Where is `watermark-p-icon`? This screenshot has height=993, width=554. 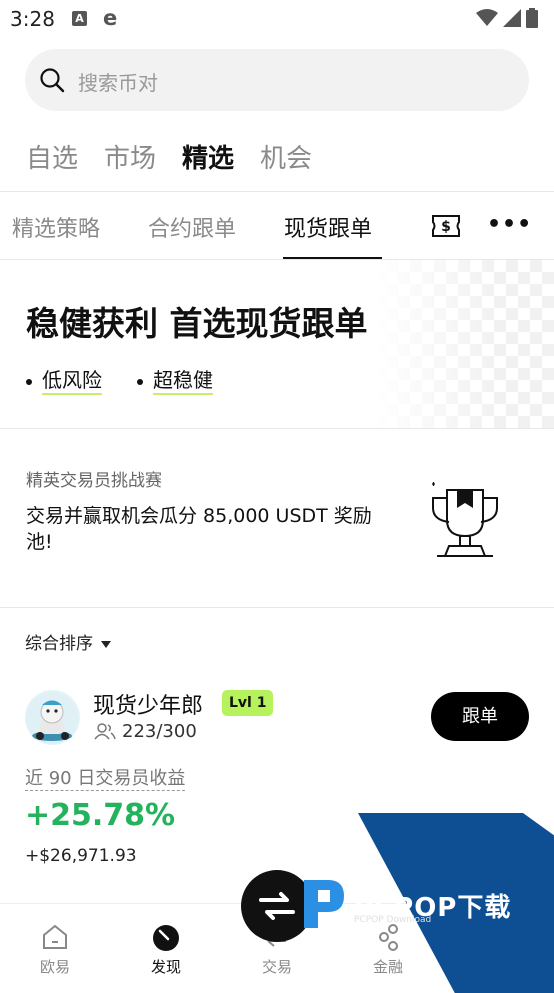 watermark-p-icon is located at coordinates (324, 904).